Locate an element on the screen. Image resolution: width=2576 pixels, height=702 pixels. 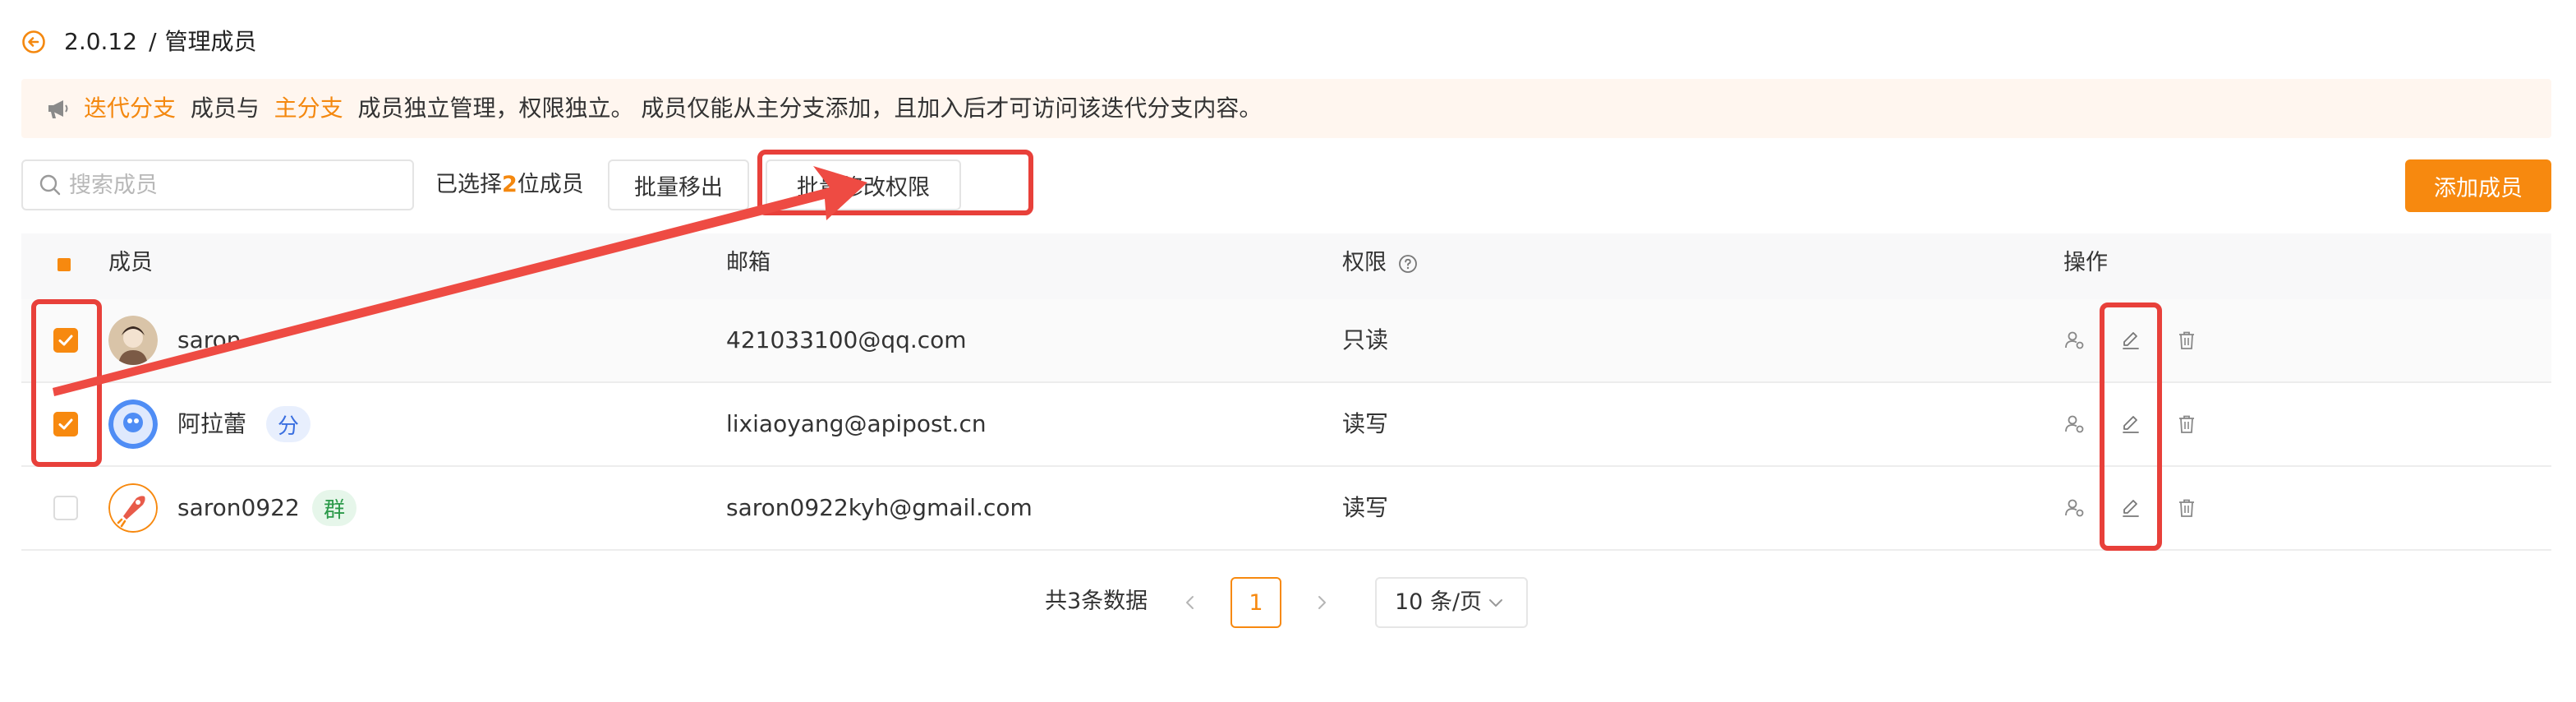
member-name: saron is located at coordinates (209, 339).